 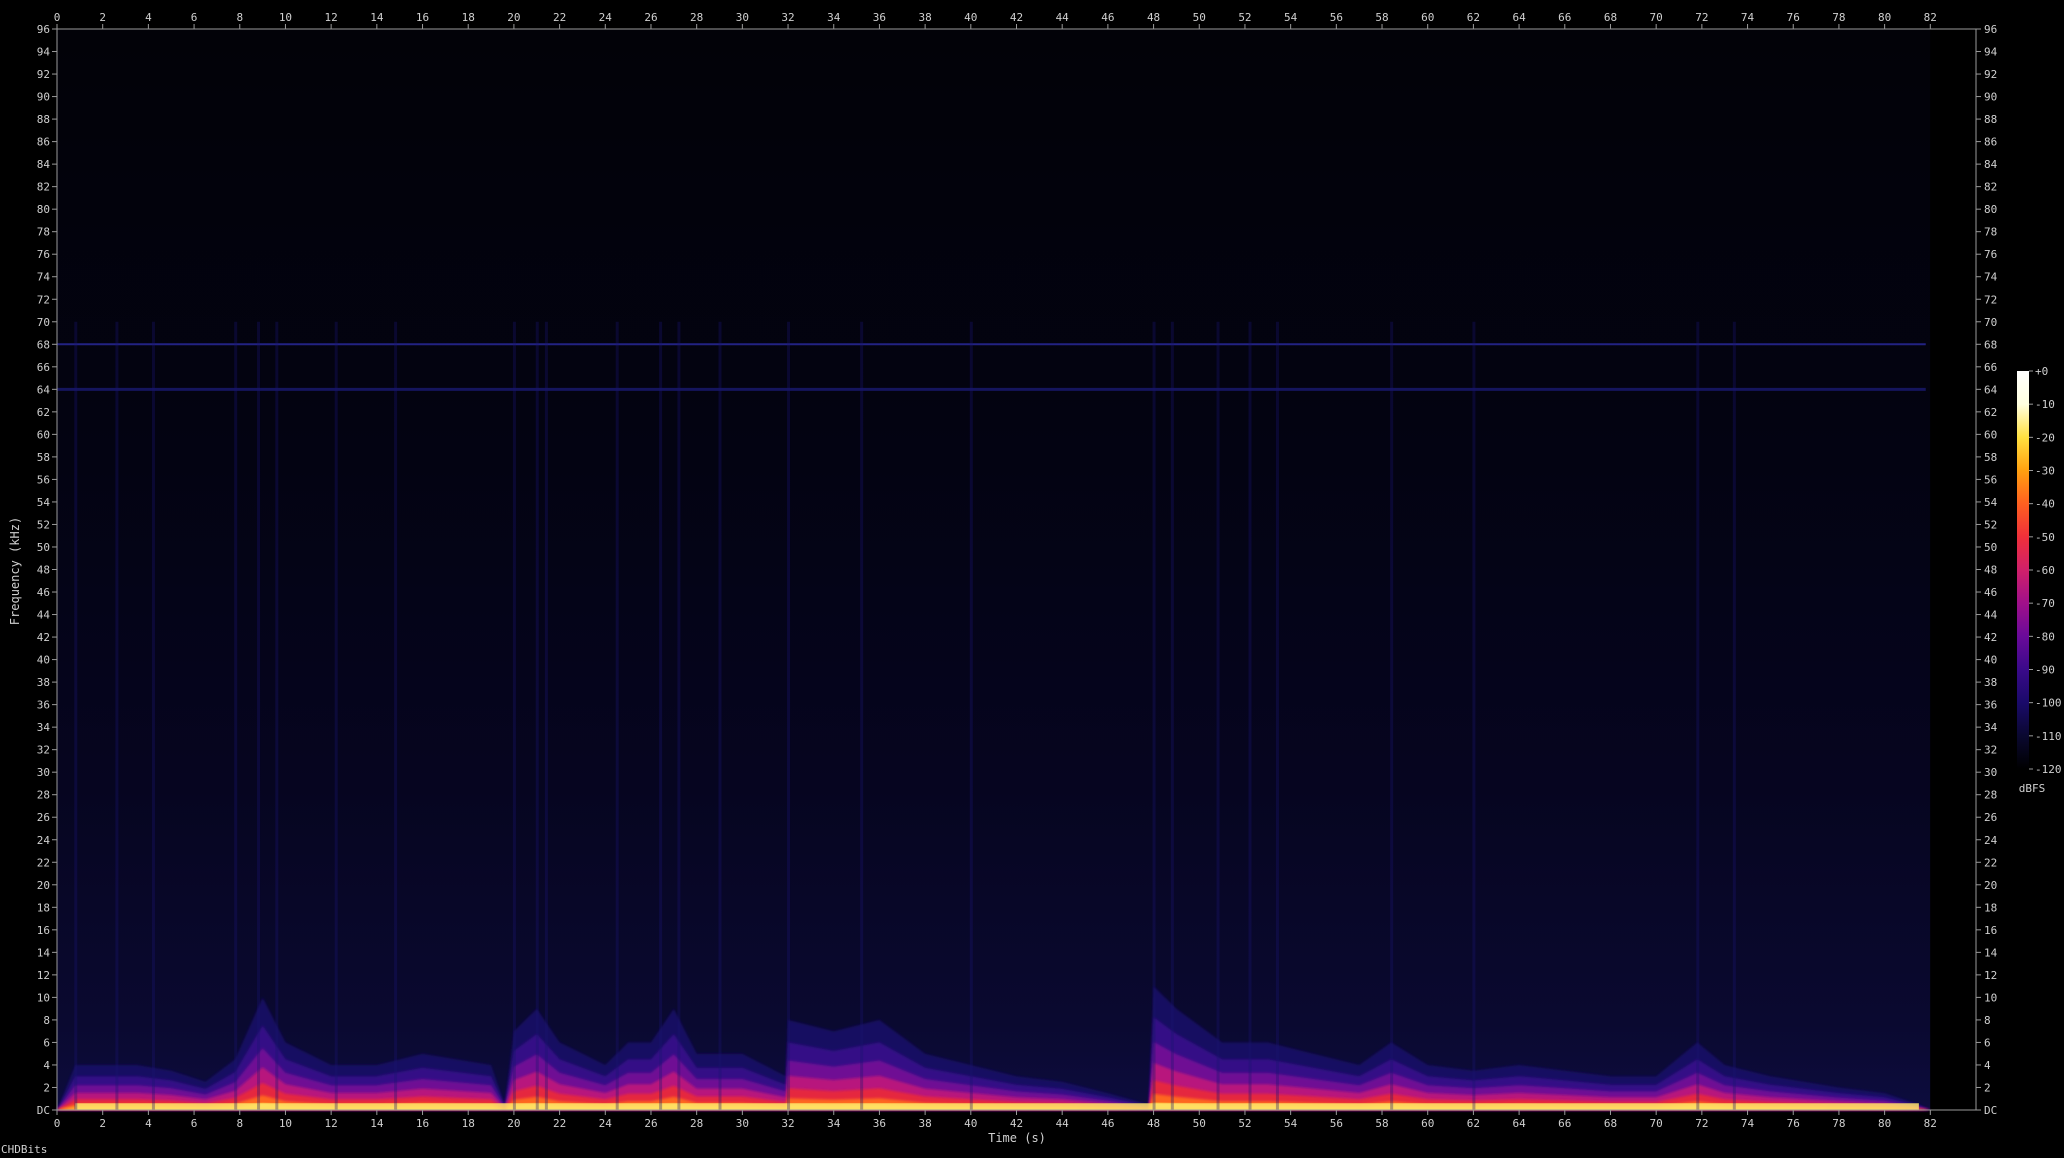 I want to click on x-tick-label-bottom: 66, so click(x=1564, y=1123).